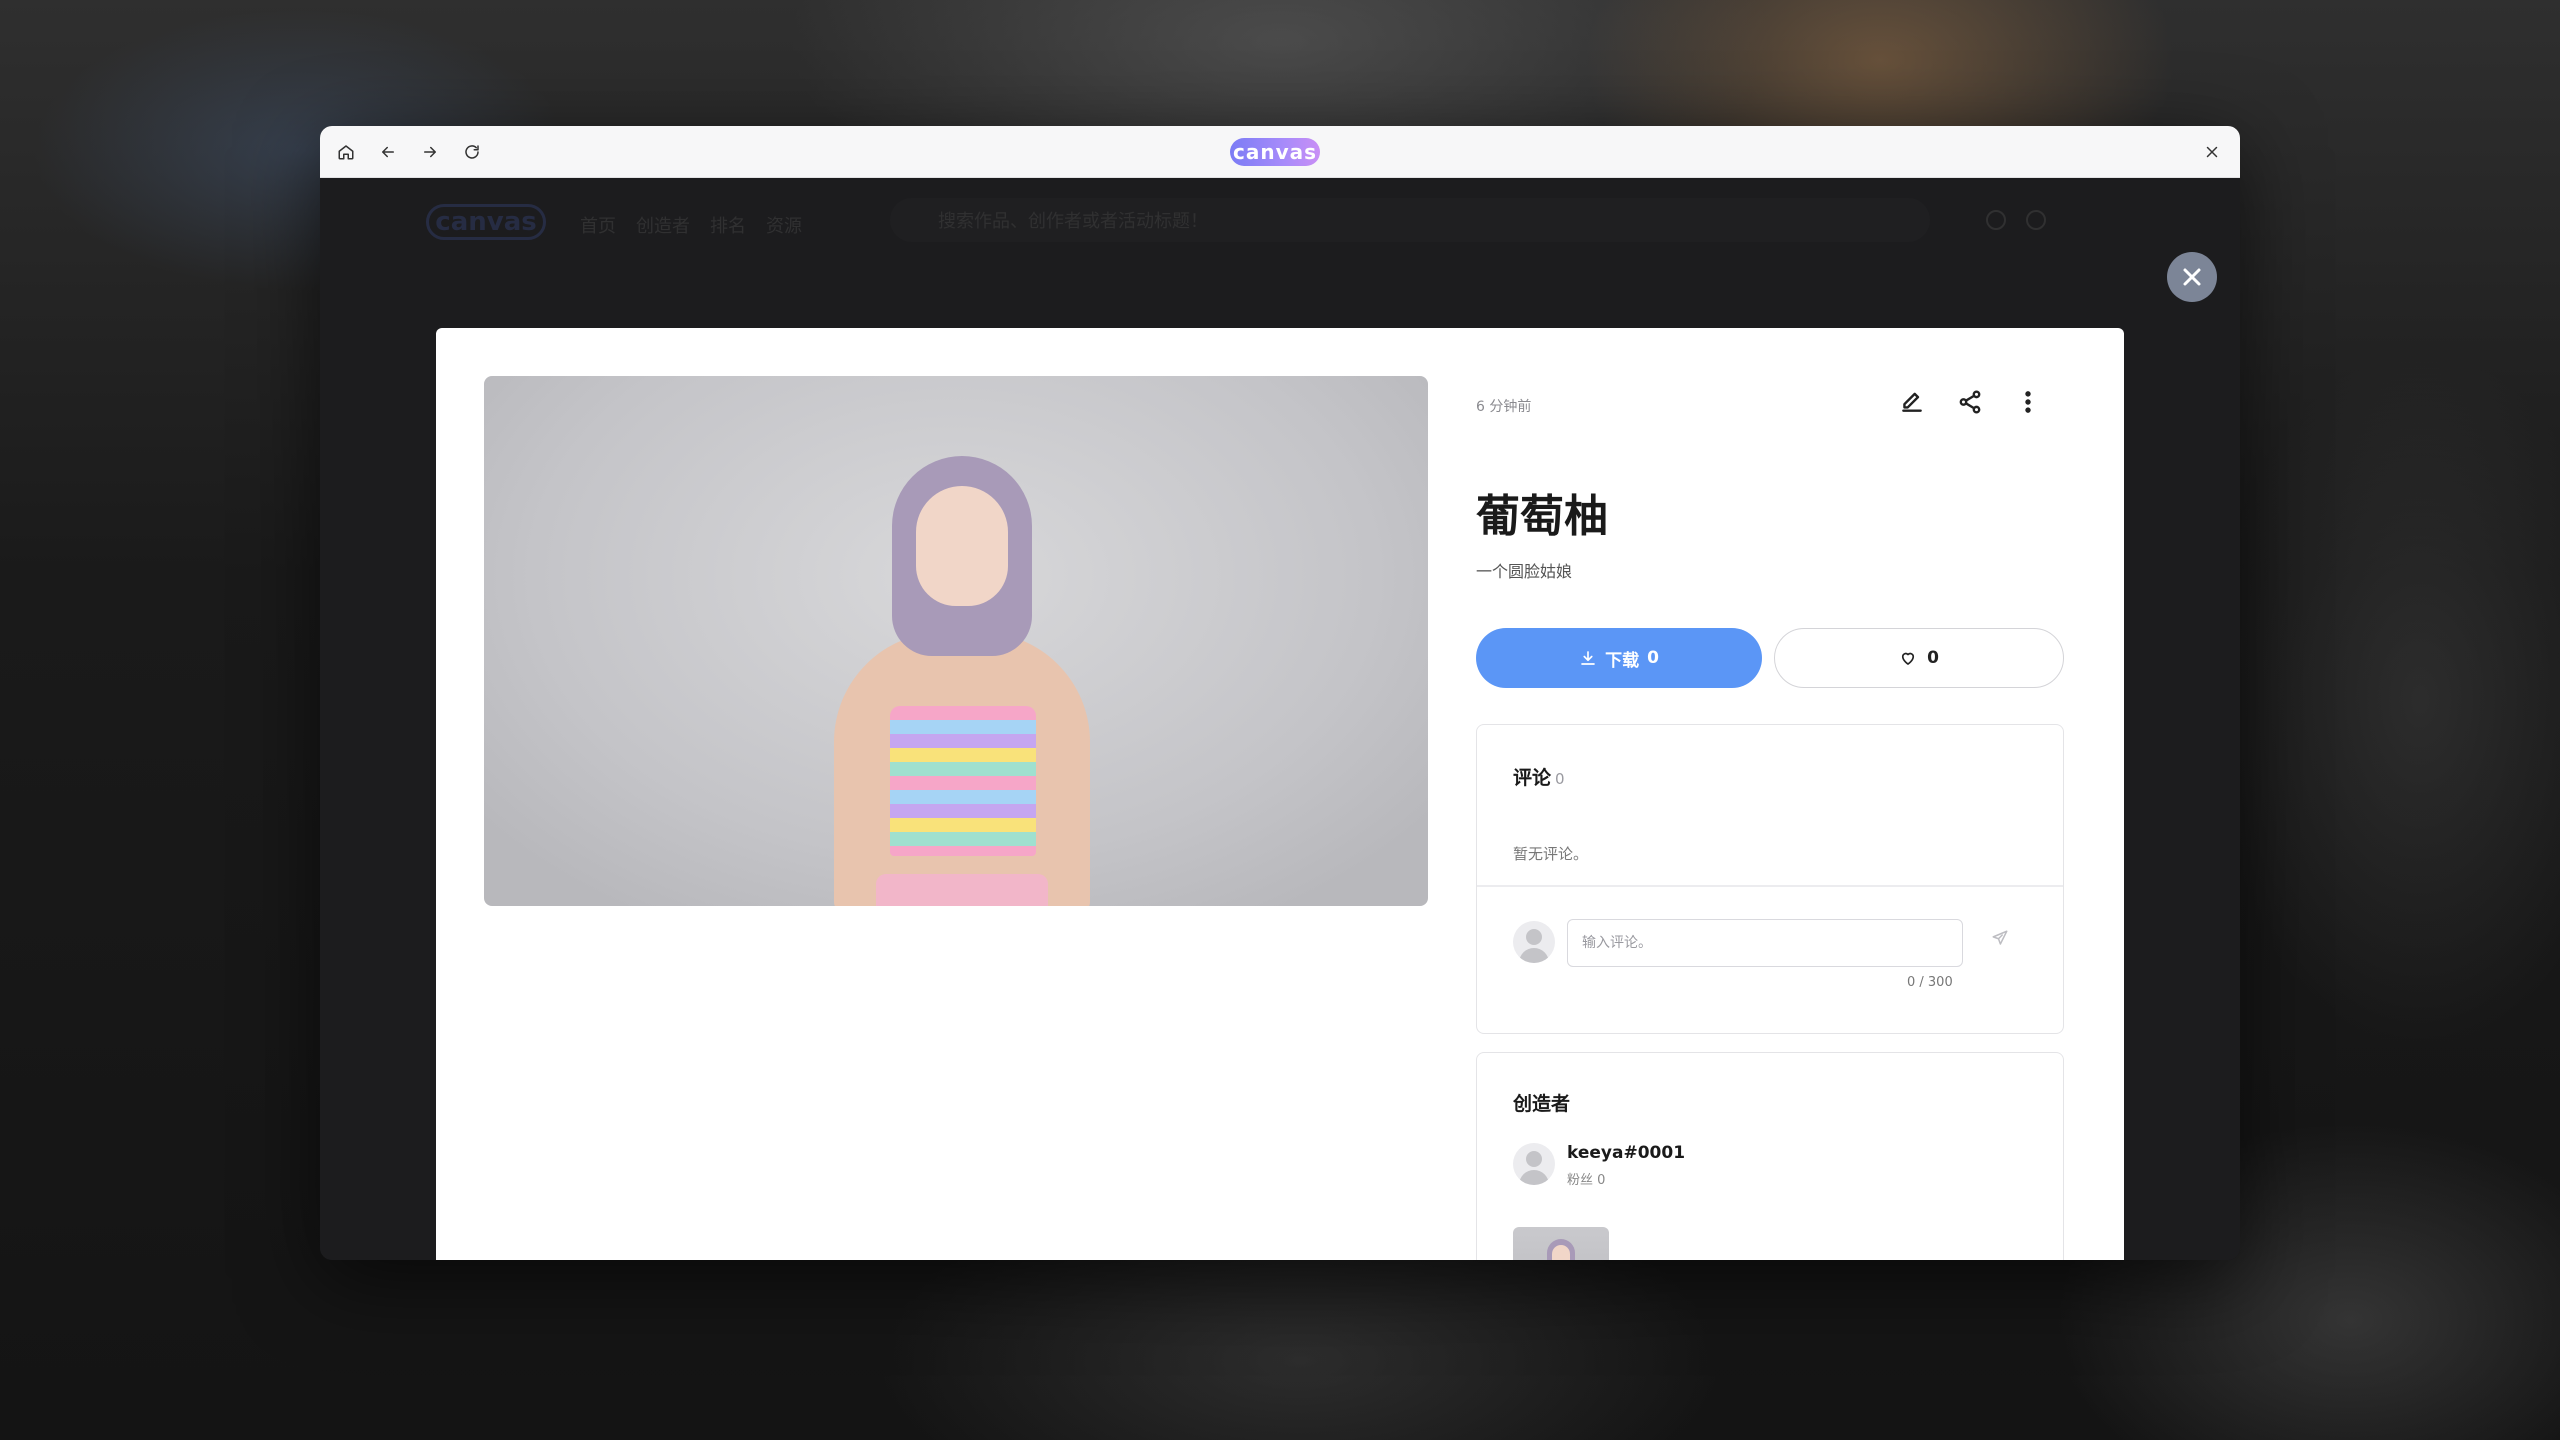 The image size is (2560, 1440). Describe the element at coordinates (1588, 658) in the screenshot. I see `download-icon` at that location.